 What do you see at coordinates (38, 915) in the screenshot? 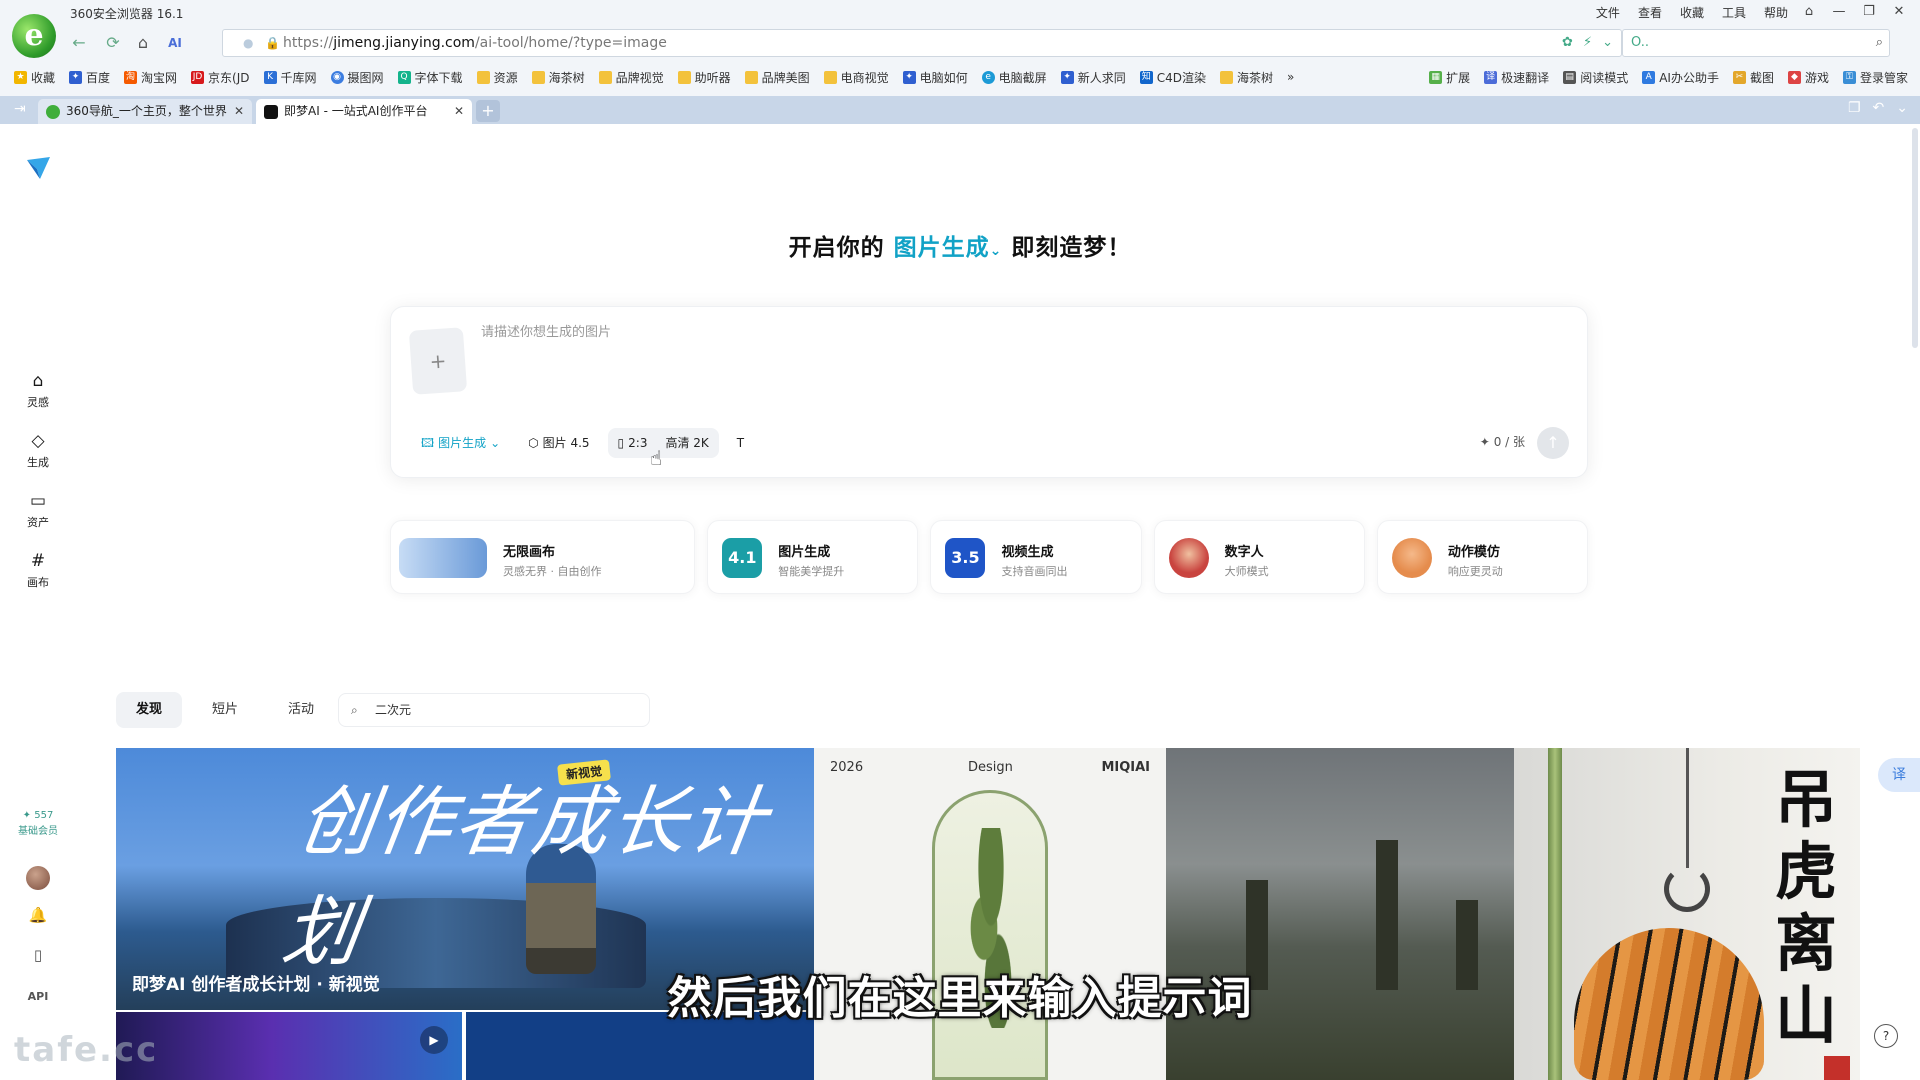
I see `bell-icon: 🔔` at bounding box center [38, 915].